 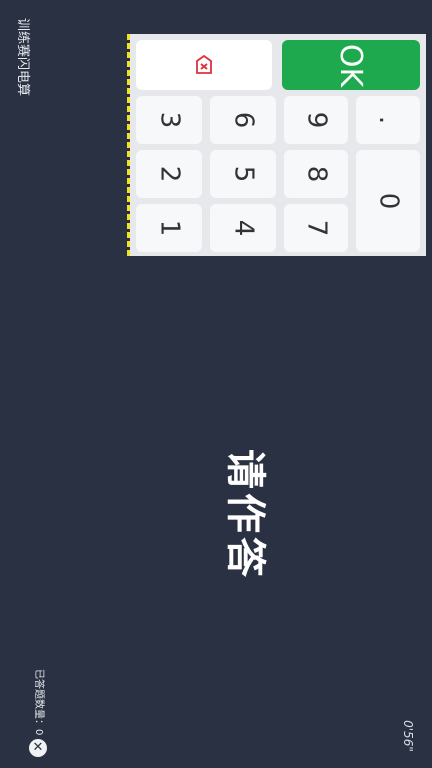 I want to click on key-7: 7, so click(x=316, y=228).